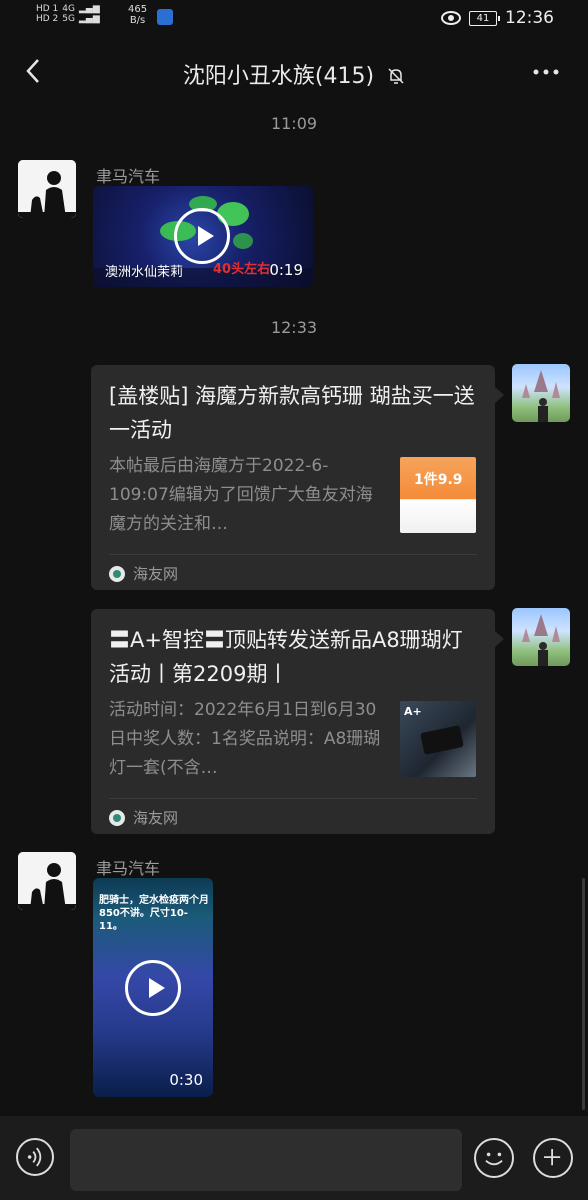 This screenshot has width=588, height=1200. I want to click on voice-icon, so click(35, 1157).